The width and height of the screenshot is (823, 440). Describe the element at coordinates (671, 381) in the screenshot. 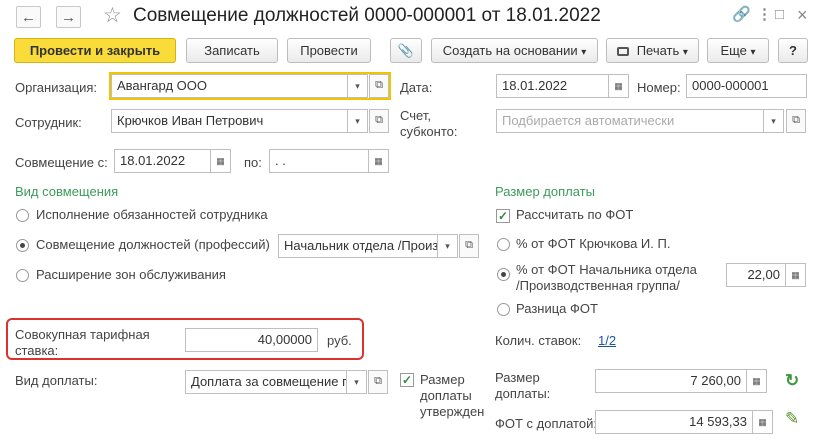

I see `bonus-amount-input: 7 260,00` at that location.